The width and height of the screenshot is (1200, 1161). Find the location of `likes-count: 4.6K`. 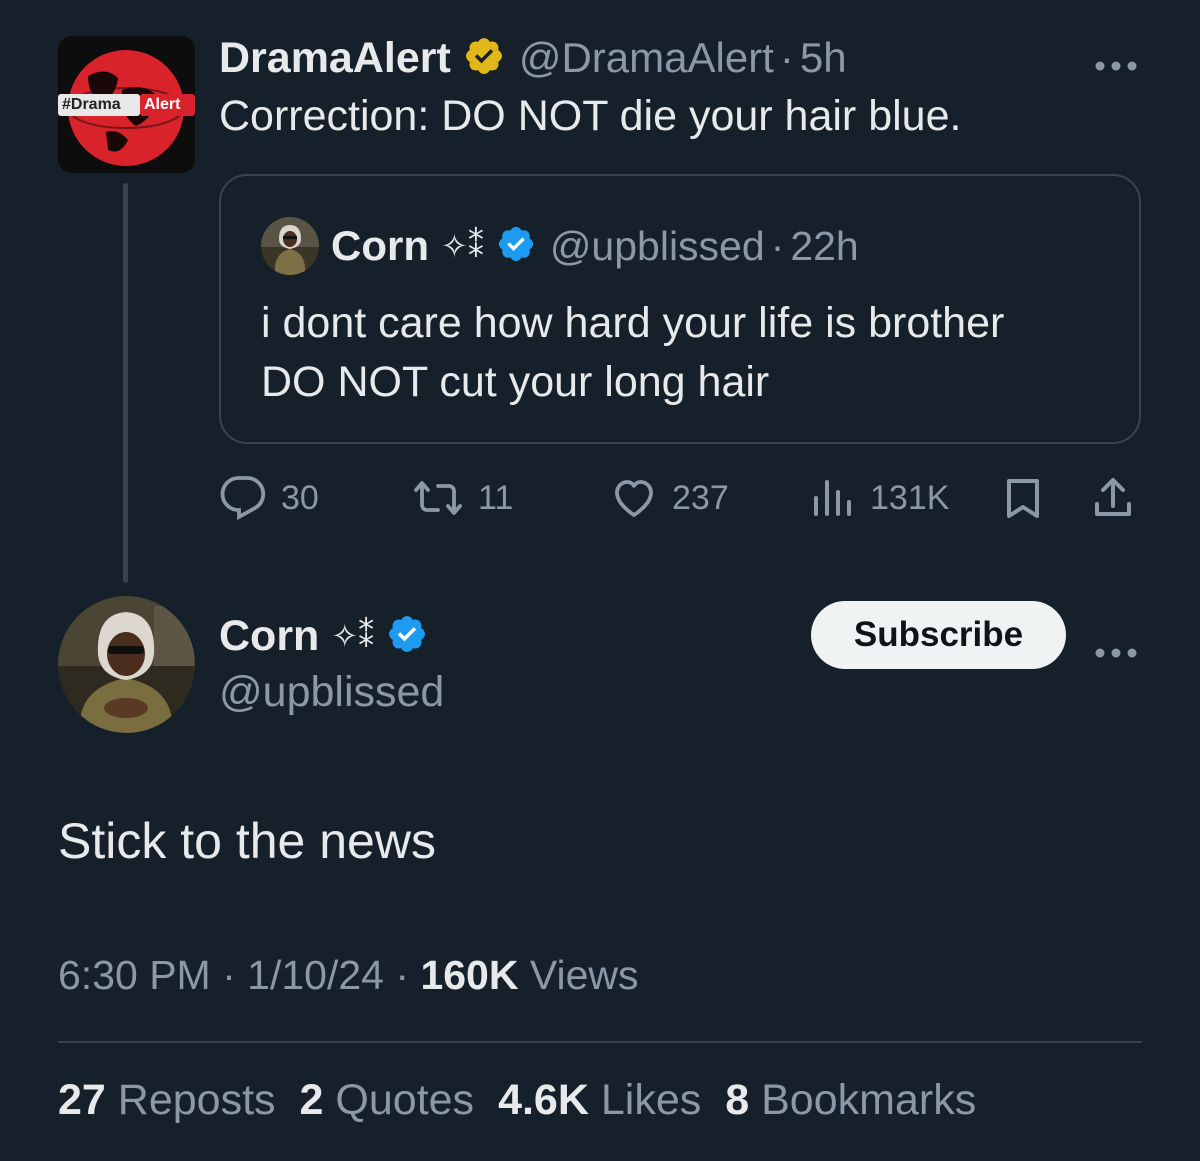

likes-count: 4.6K is located at coordinates (543, 1100).